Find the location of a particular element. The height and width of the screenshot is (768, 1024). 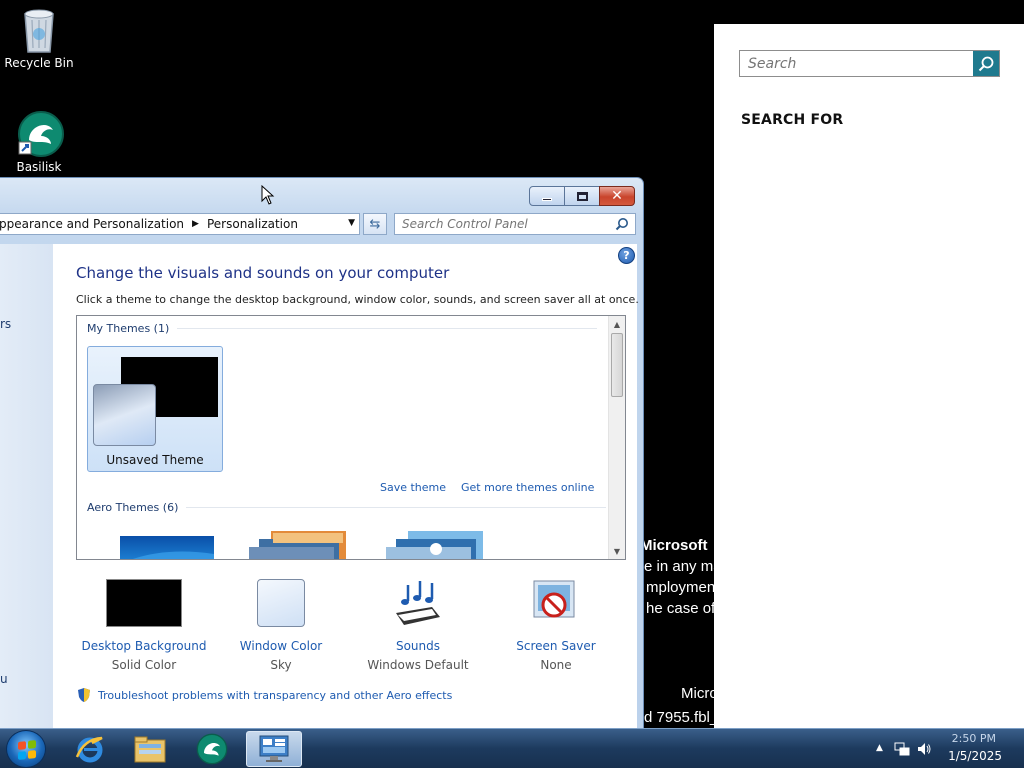

minimize-button is located at coordinates (547, 196).